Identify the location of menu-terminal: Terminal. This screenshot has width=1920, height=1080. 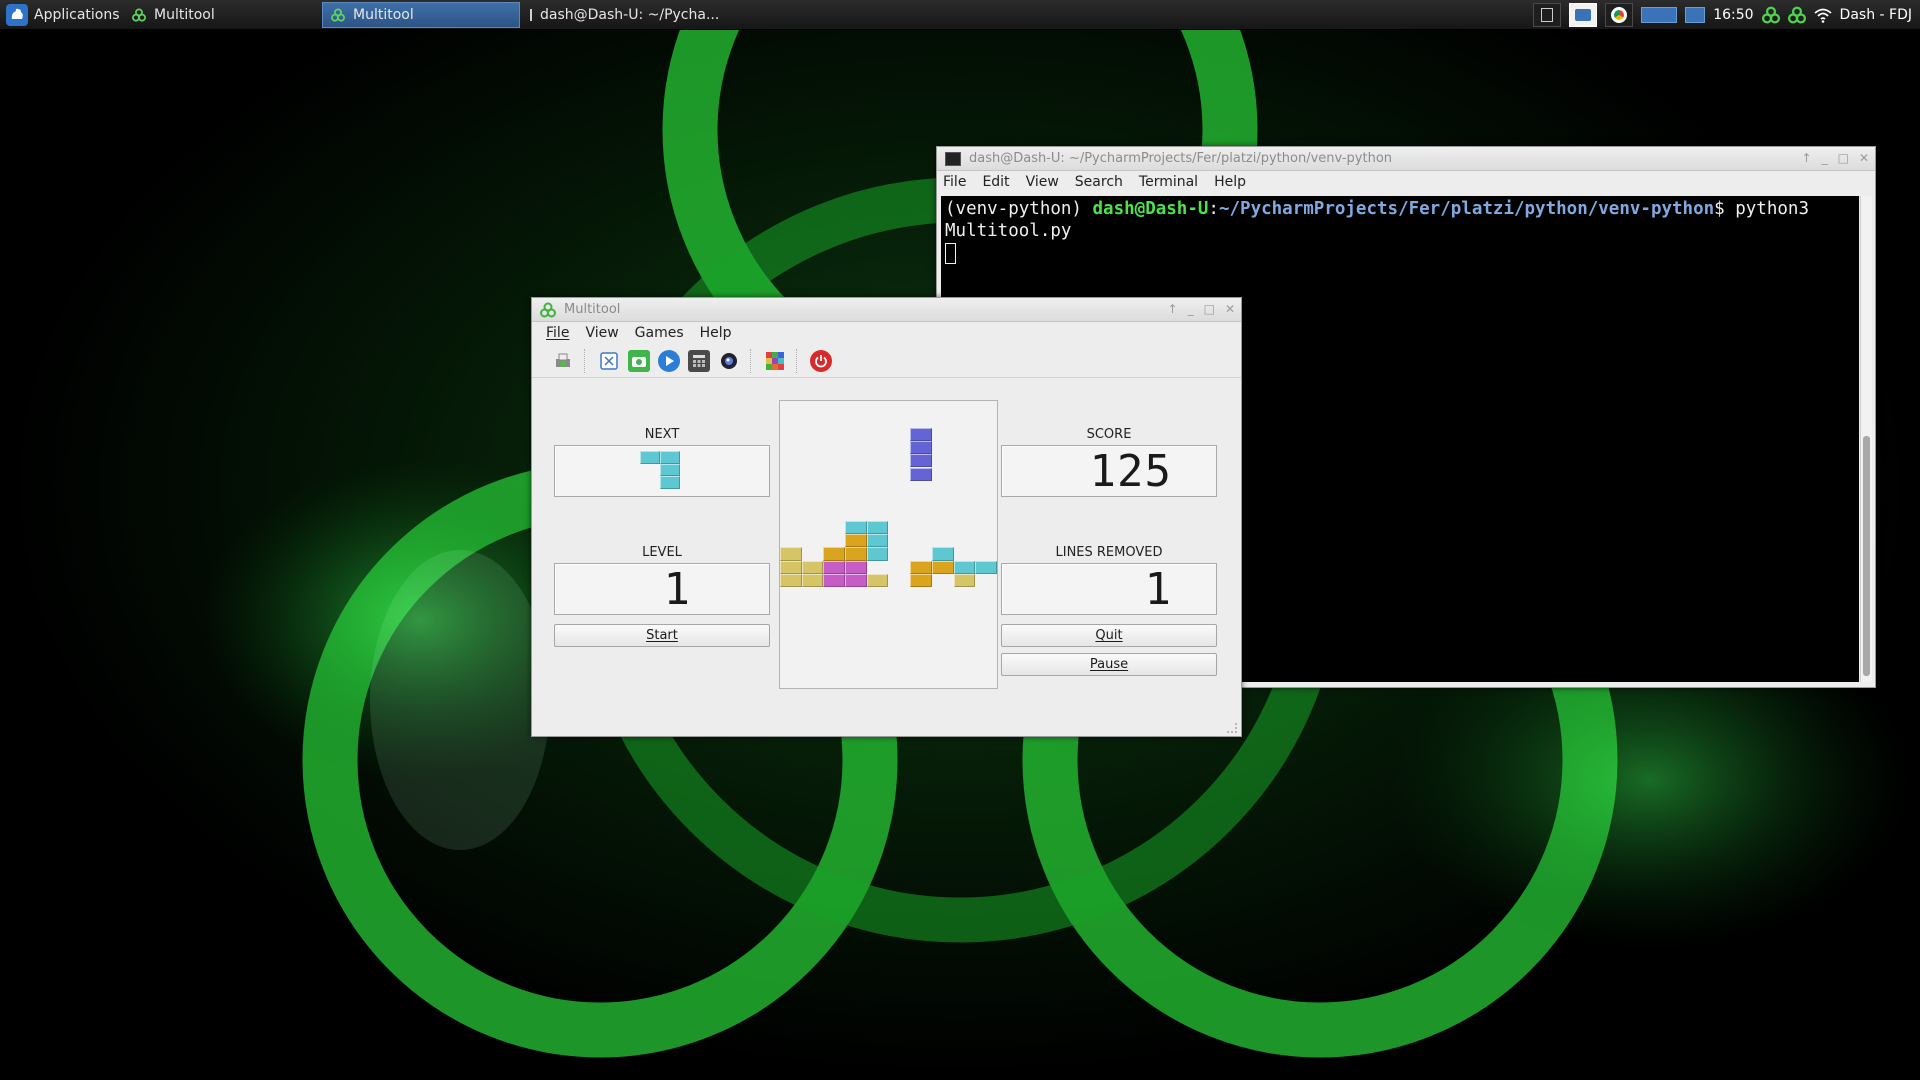
(1168, 182).